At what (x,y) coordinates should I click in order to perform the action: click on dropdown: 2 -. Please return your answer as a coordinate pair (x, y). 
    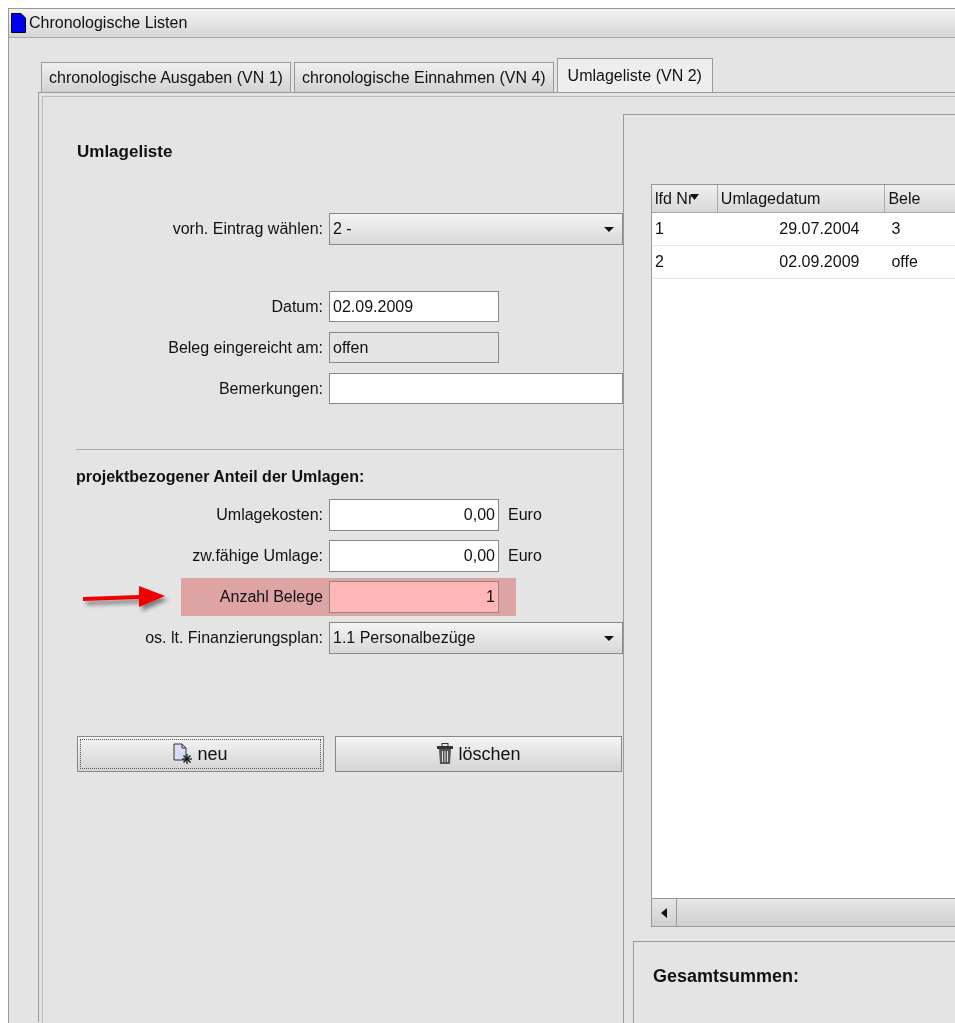
    Looking at the image, I should click on (476, 229).